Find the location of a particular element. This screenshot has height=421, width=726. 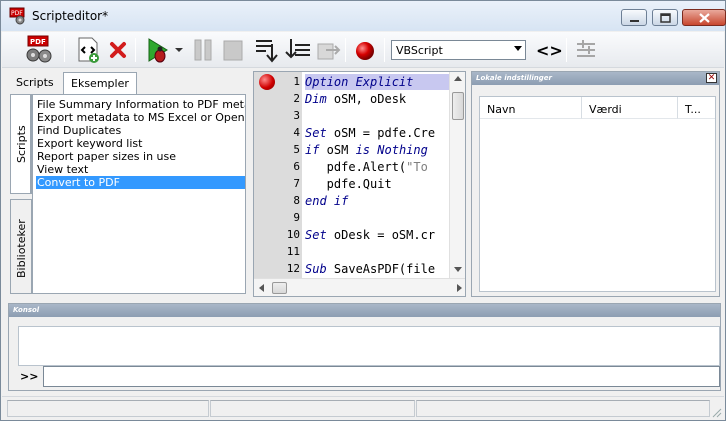

app-pdf-icon: PDF is located at coordinates (19, 16).